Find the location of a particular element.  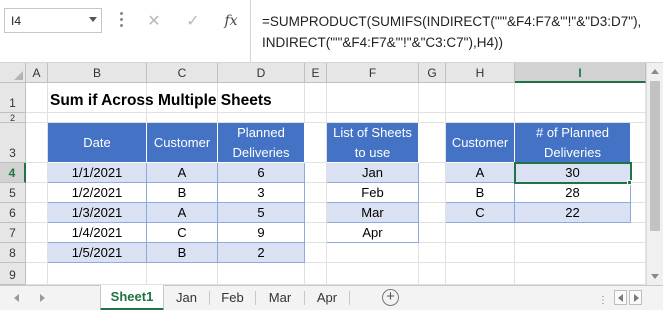

add-sheet-icon: + is located at coordinates (390, 297).